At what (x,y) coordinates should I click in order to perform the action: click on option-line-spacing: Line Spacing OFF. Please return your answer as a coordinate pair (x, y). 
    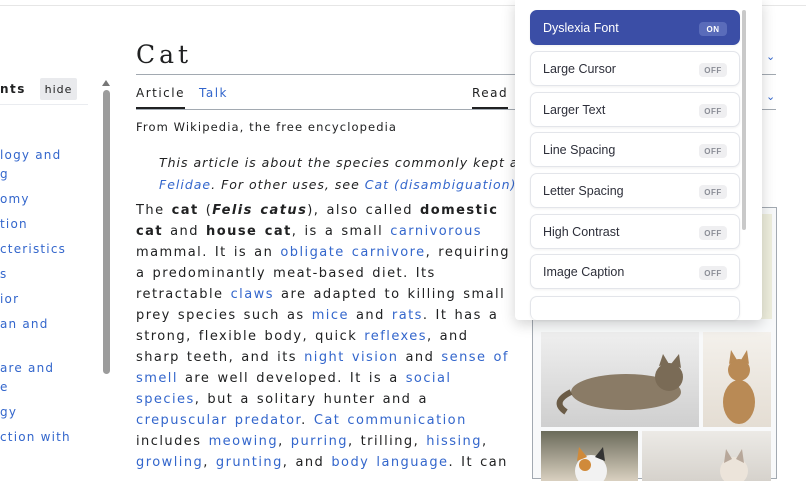
    Looking at the image, I should click on (635, 149).